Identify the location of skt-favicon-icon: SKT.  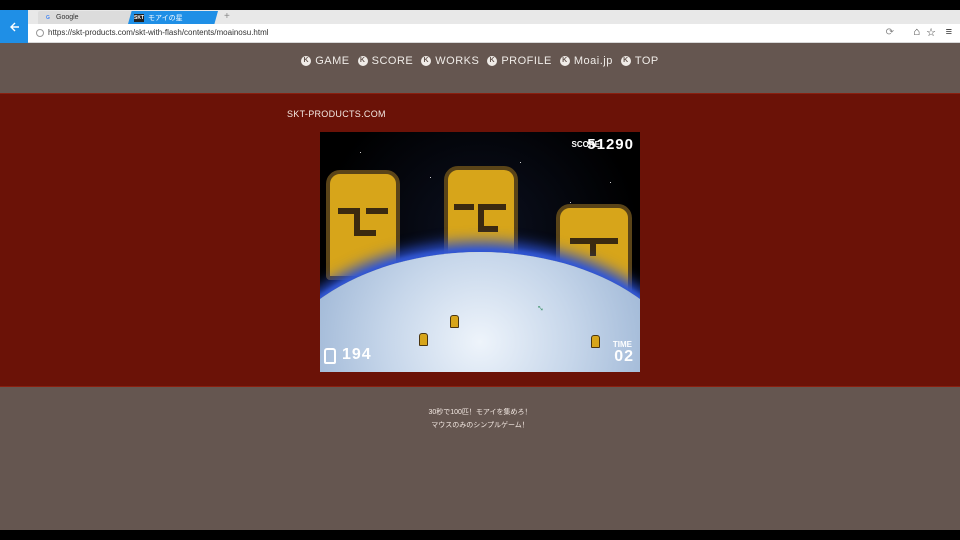
(139, 17).